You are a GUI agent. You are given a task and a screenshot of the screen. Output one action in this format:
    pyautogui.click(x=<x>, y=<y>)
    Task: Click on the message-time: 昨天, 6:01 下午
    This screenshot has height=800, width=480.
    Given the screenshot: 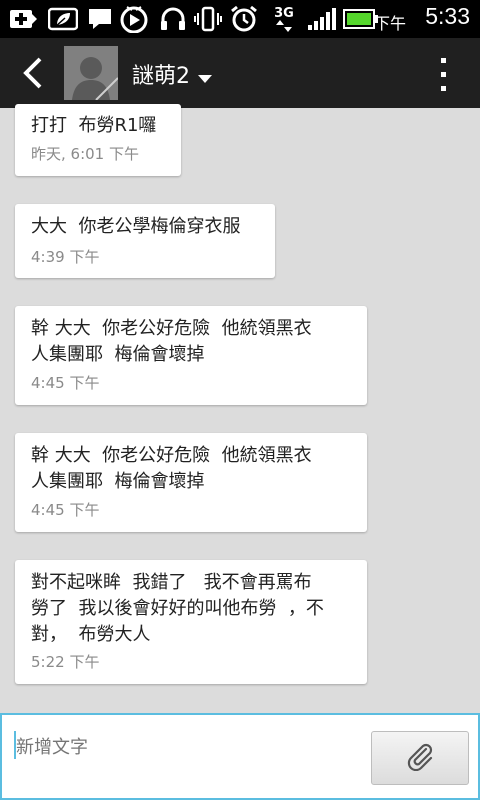 What is the action you would take?
    pyautogui.click(x=85, y=154)
    